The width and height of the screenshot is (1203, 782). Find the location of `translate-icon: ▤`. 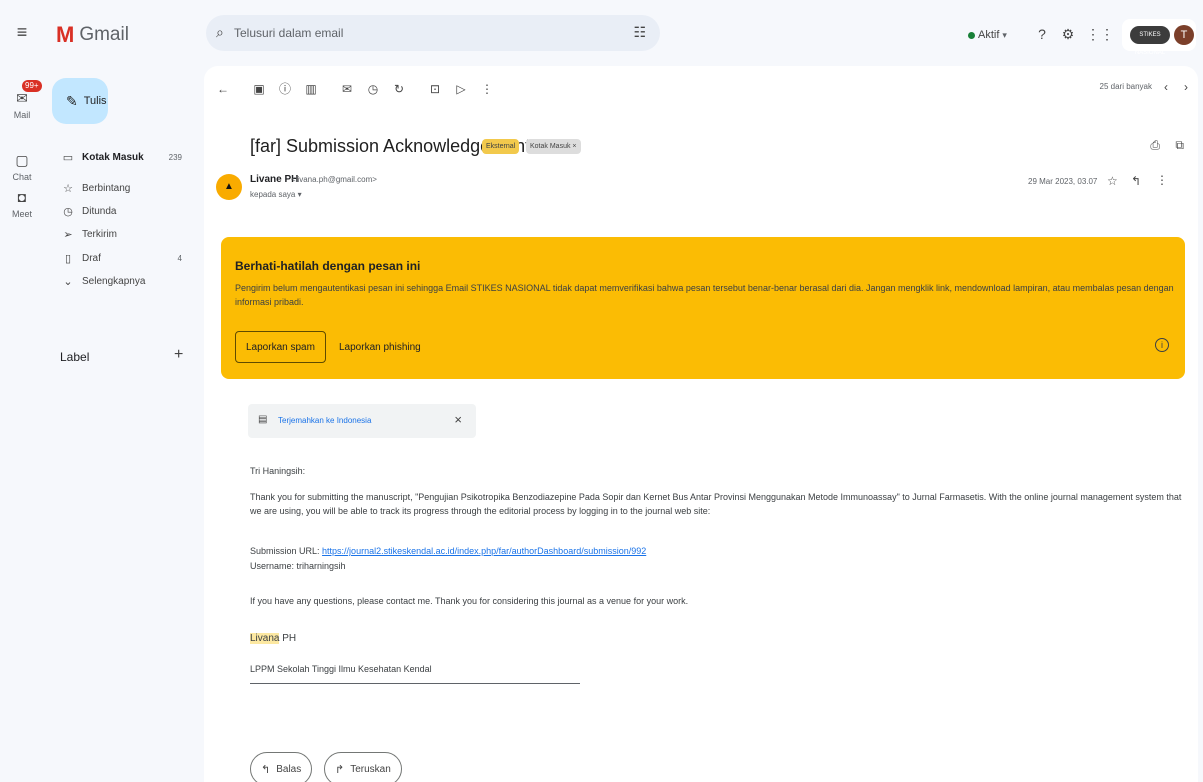

translate-icon: ▤ is located at coordinates (263, 419).